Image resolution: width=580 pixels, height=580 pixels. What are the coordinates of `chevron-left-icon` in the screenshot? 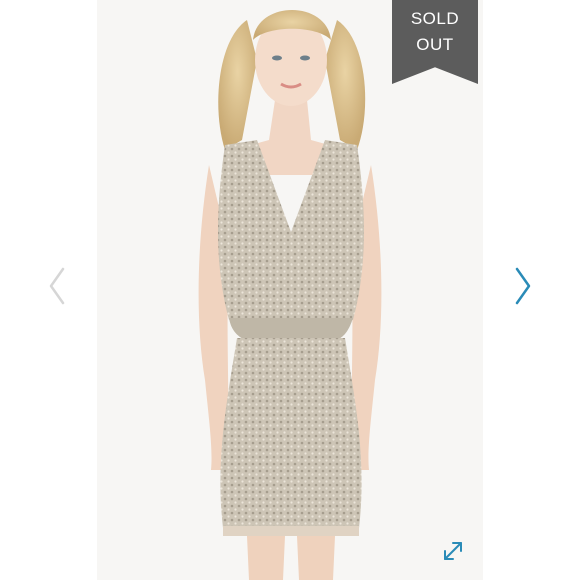 It's located at (57, 286).